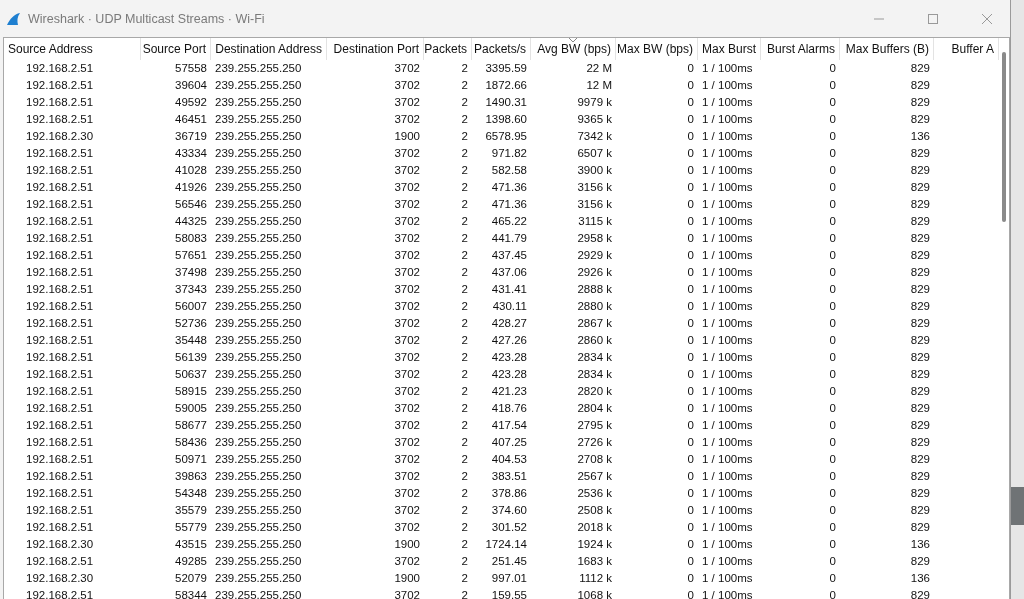 This screenshot has height=599, width=1024. Describe the element at coordinates (594, 561) in the screenshot. I see `table-cell-text: 1683 k` at that location.